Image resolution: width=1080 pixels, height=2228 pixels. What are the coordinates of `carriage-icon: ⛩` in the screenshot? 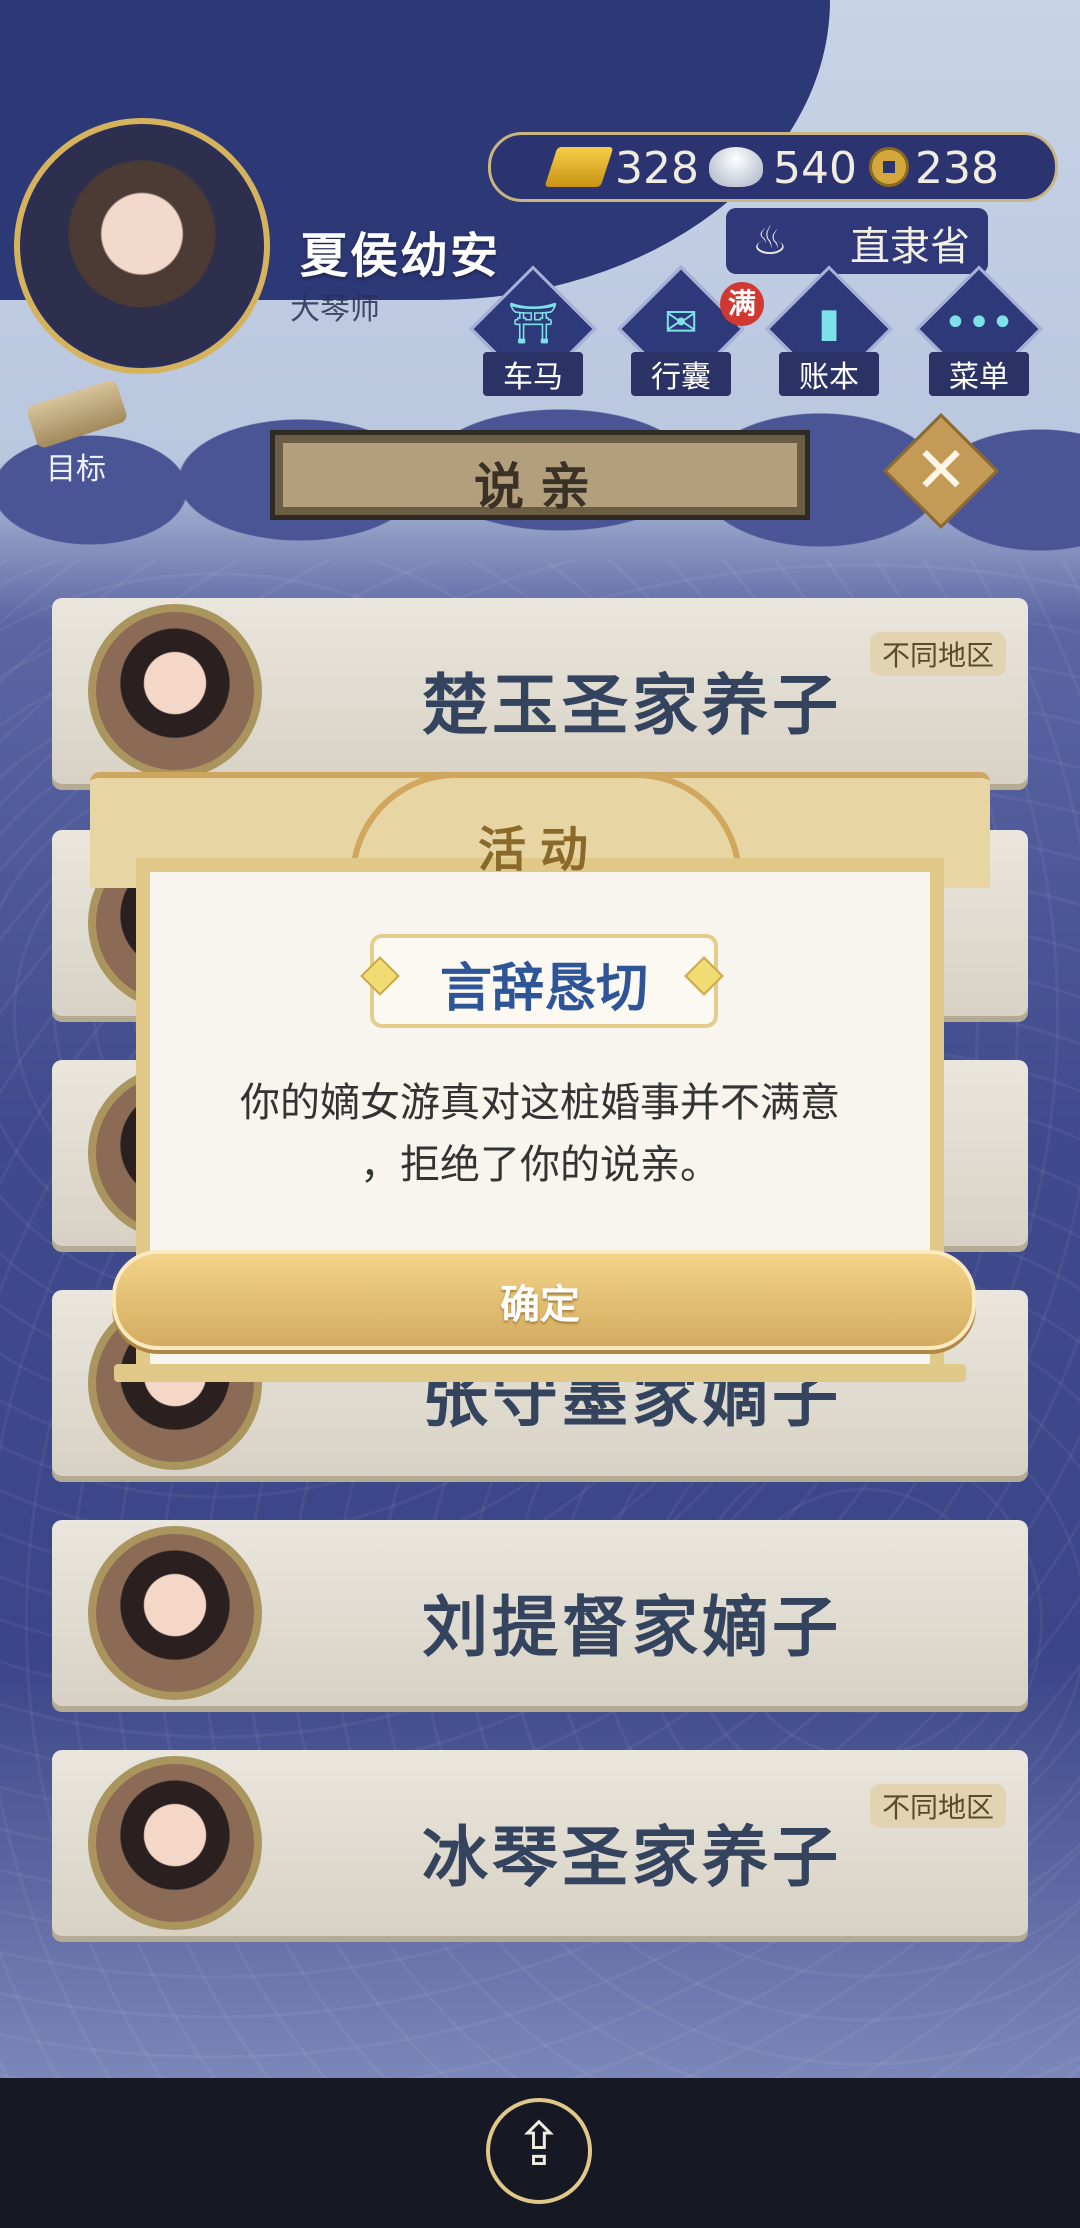 It's located at (533, 324).